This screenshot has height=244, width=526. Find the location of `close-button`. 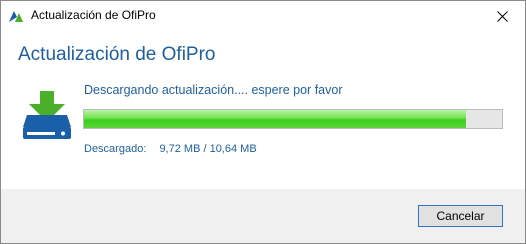

close-button is located at coordinates (502, 16).